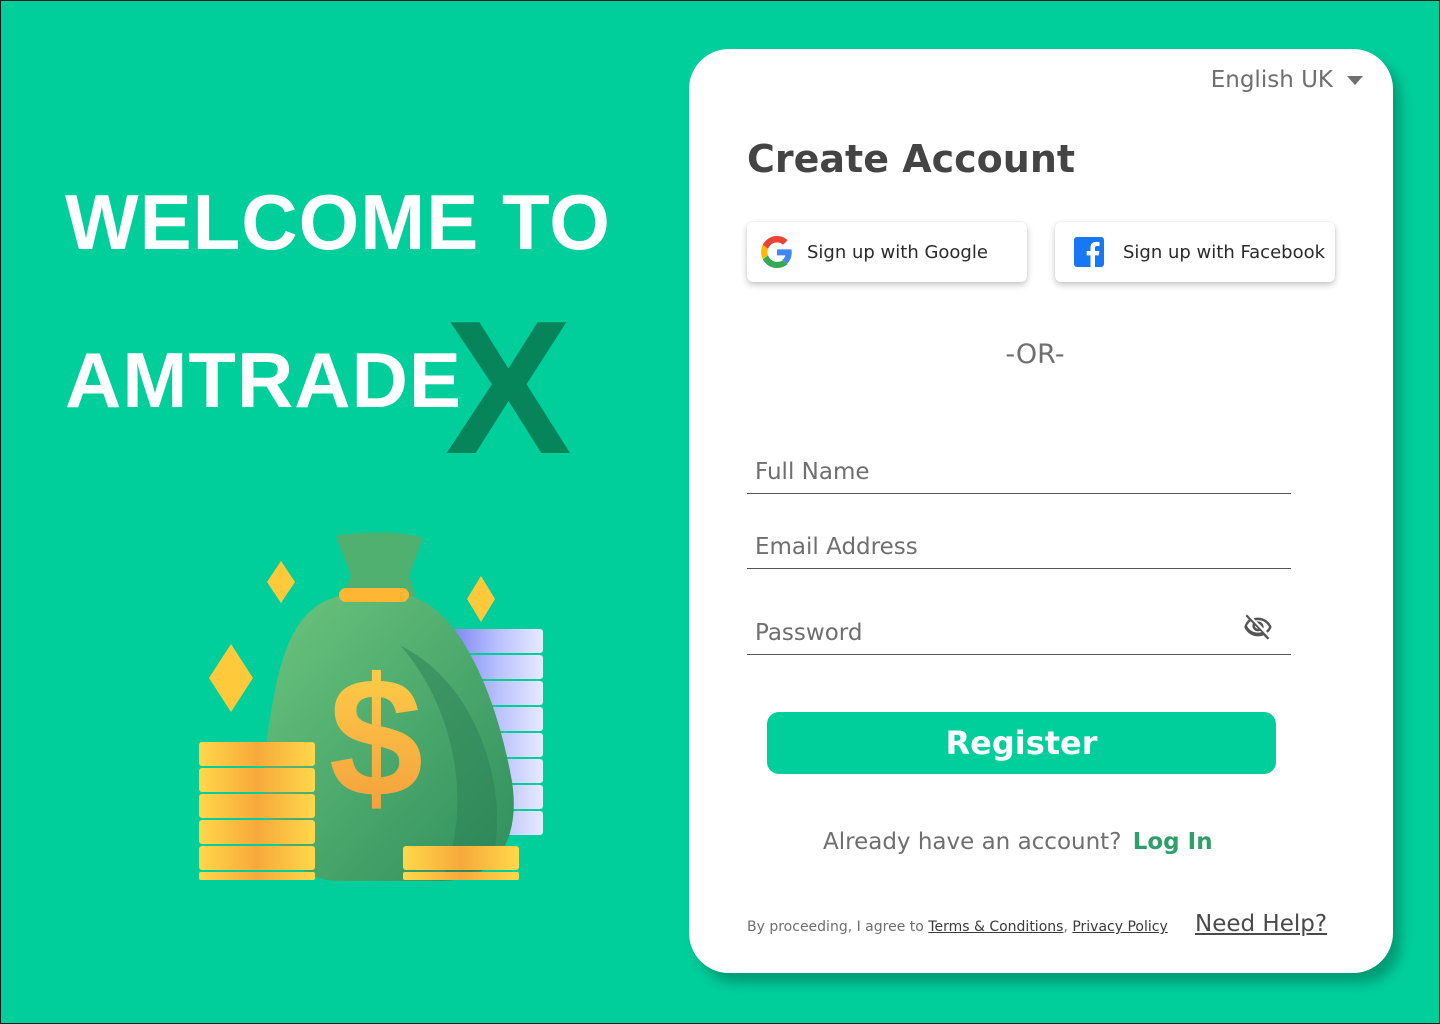  Describe the element at coordinates (897, 252) in the screenshot. I see `google-signup-label: Sign up with Google` at that location.